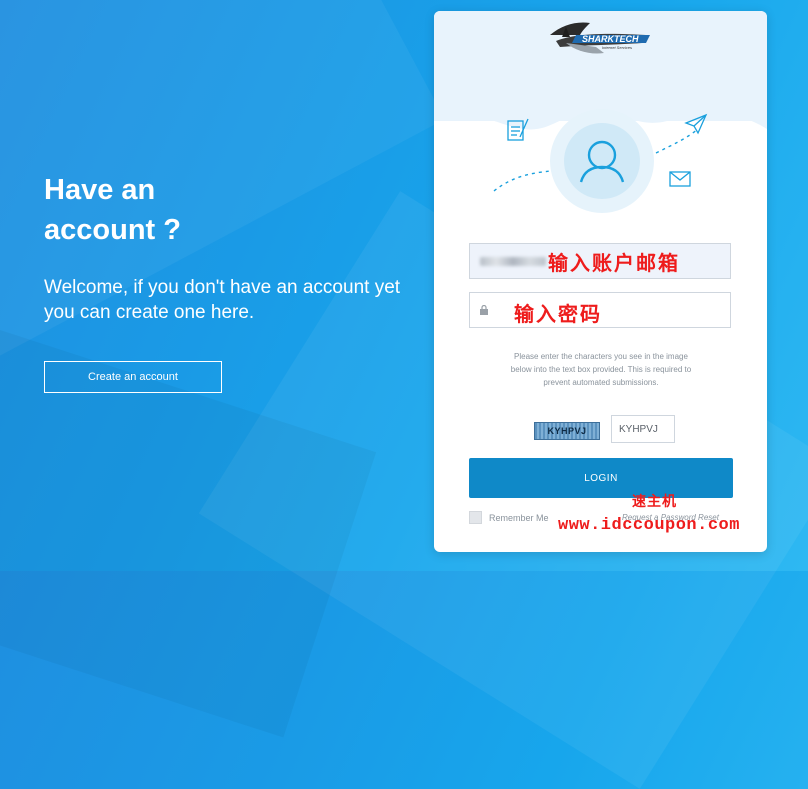  I want to click on captcha-input, so click(643, 429).